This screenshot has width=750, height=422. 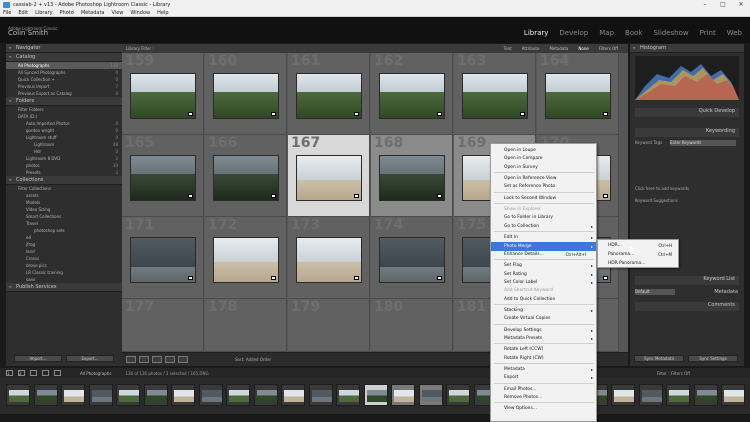 I want to click on grid-cell: 164, so click(x=578, y=94).